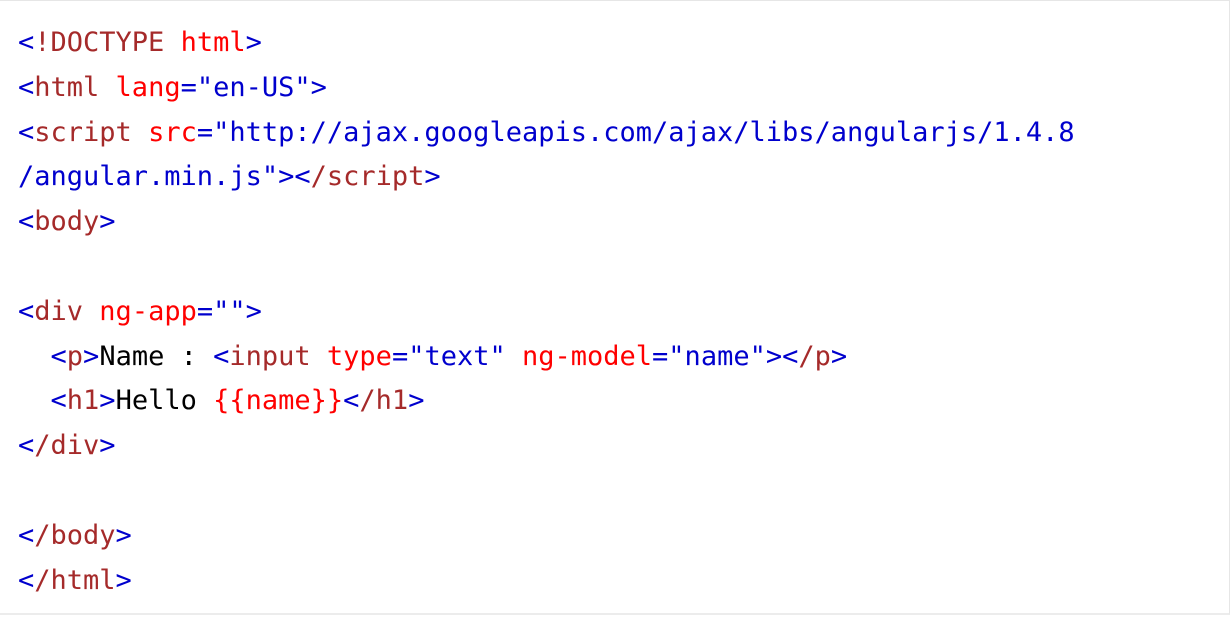 The width and height of the screenshot is (1232, 618). Describe the element at coordinates (67, 222) in the screenshot. I see `code-token-tag-name: body` at that location.